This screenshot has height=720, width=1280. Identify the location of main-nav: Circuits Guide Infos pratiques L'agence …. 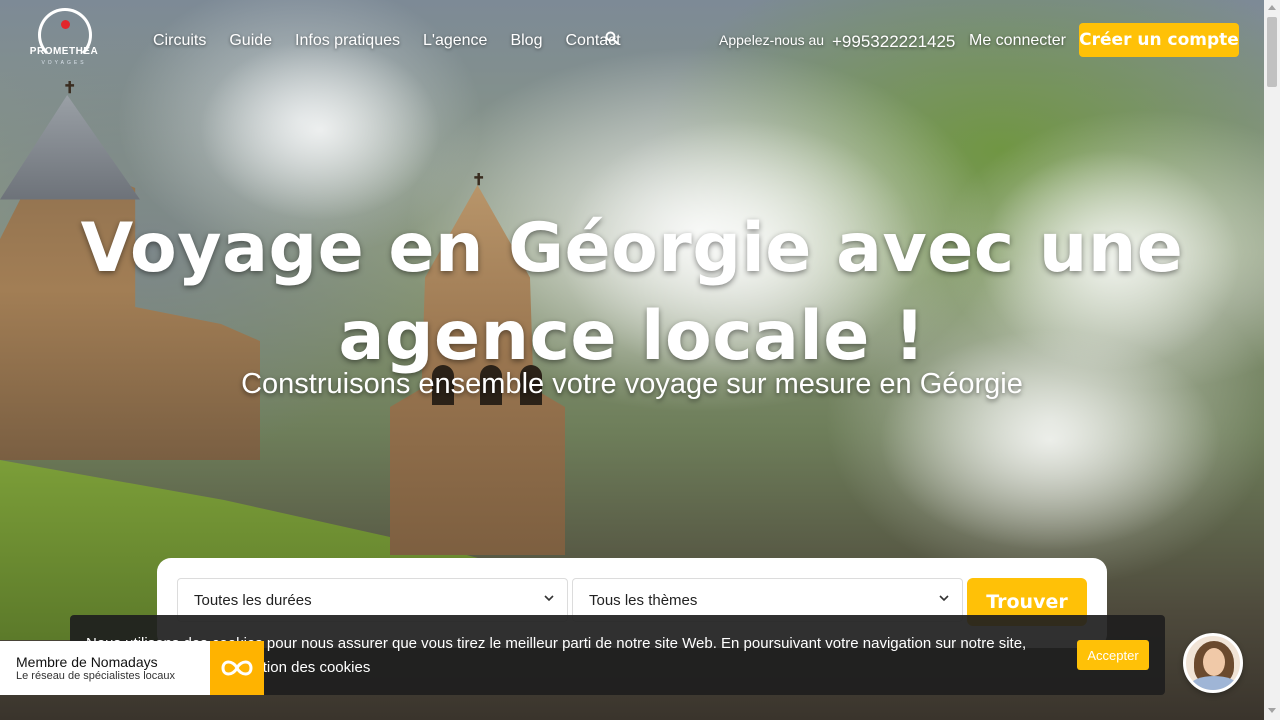
(398, 41).